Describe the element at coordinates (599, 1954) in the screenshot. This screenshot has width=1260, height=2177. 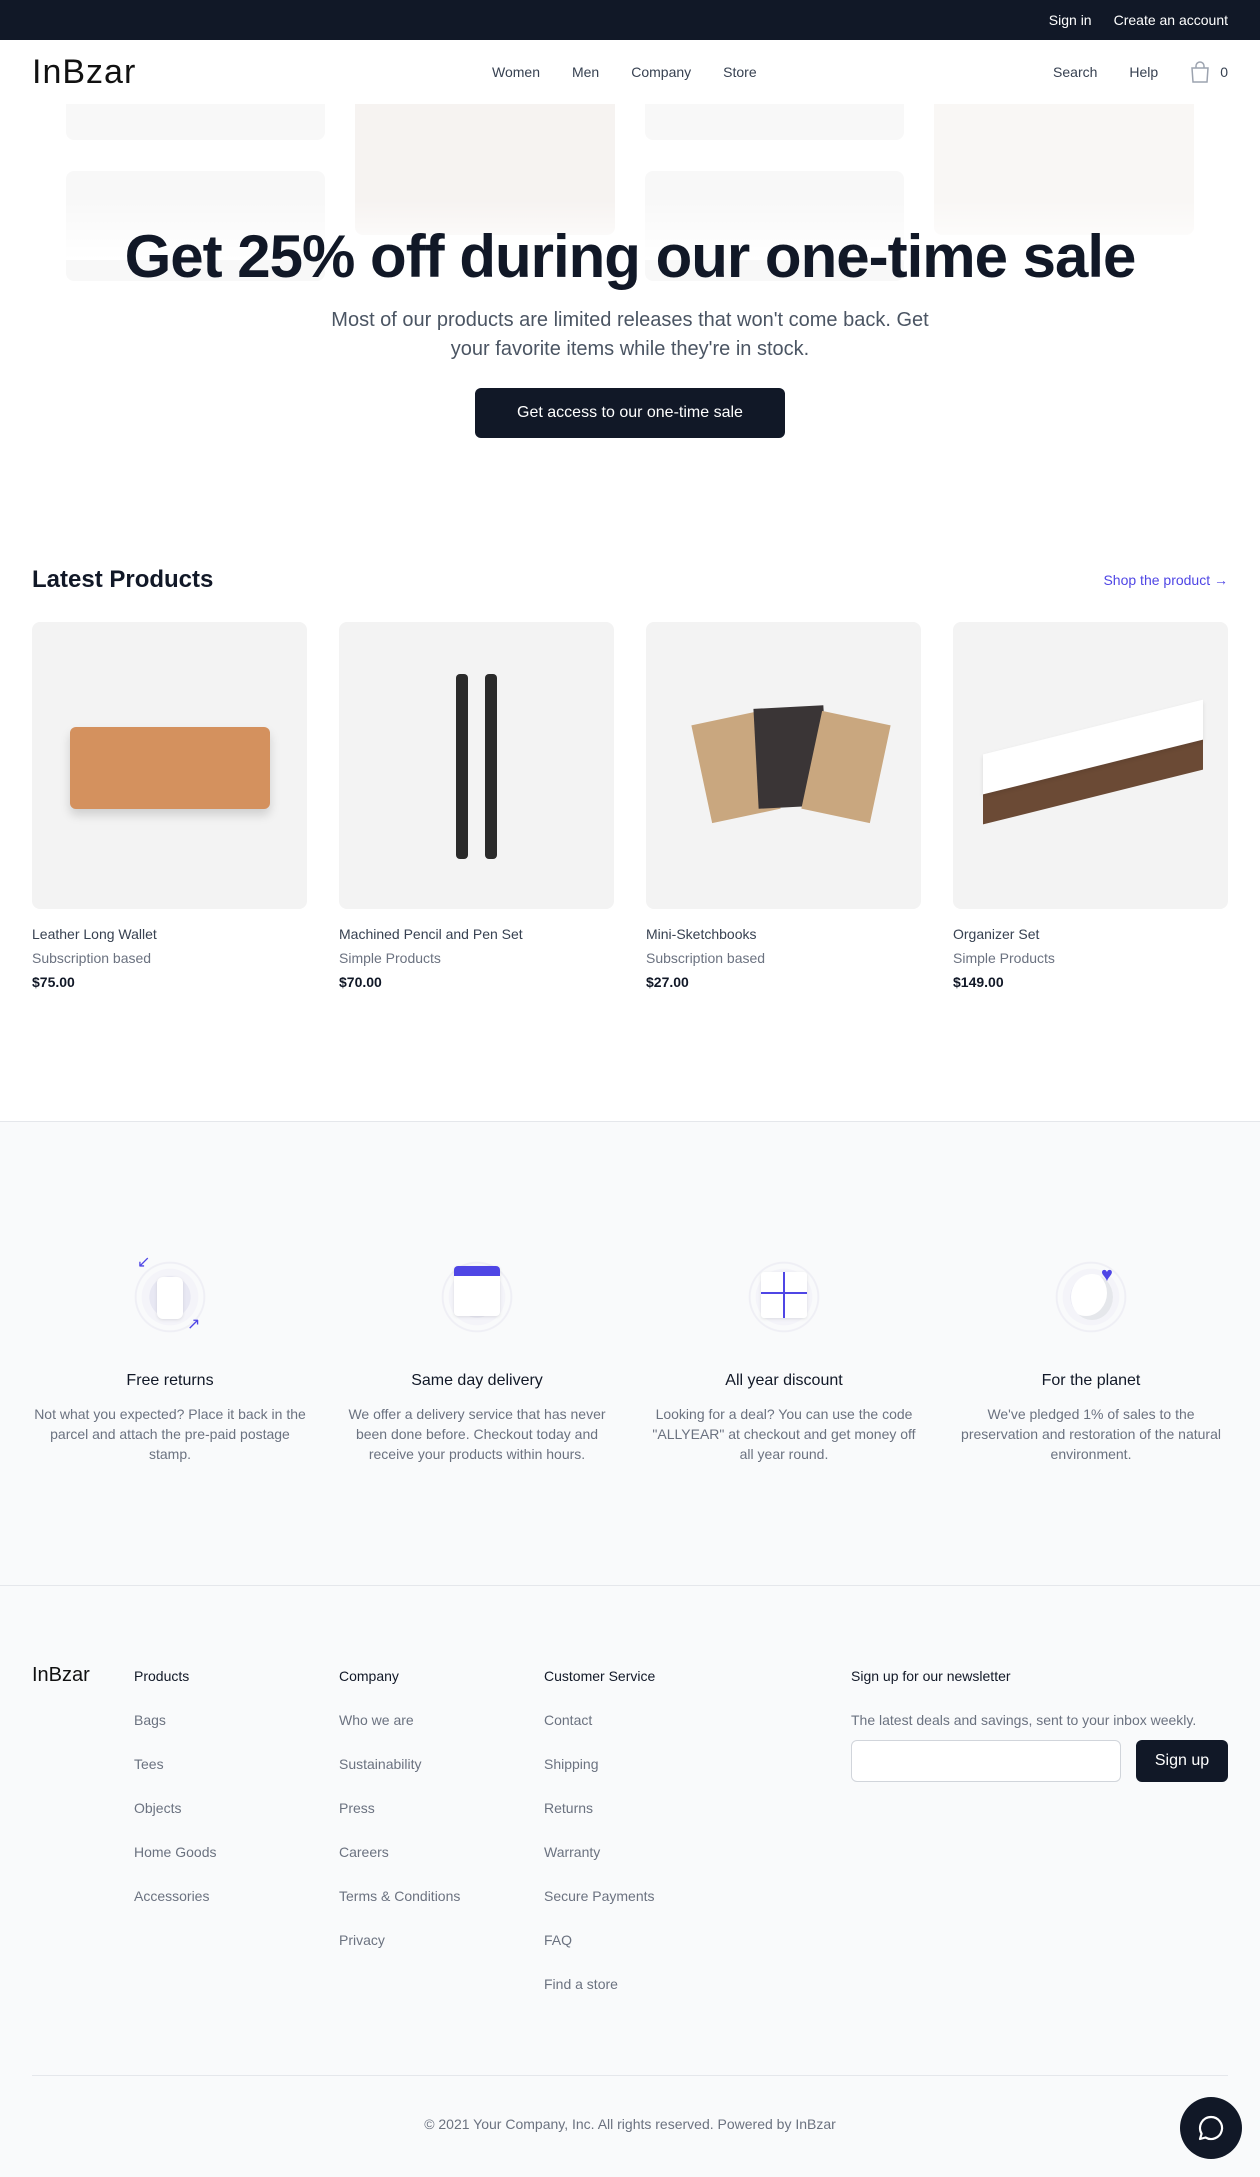
I see `footer-link: FAQ` at that location.